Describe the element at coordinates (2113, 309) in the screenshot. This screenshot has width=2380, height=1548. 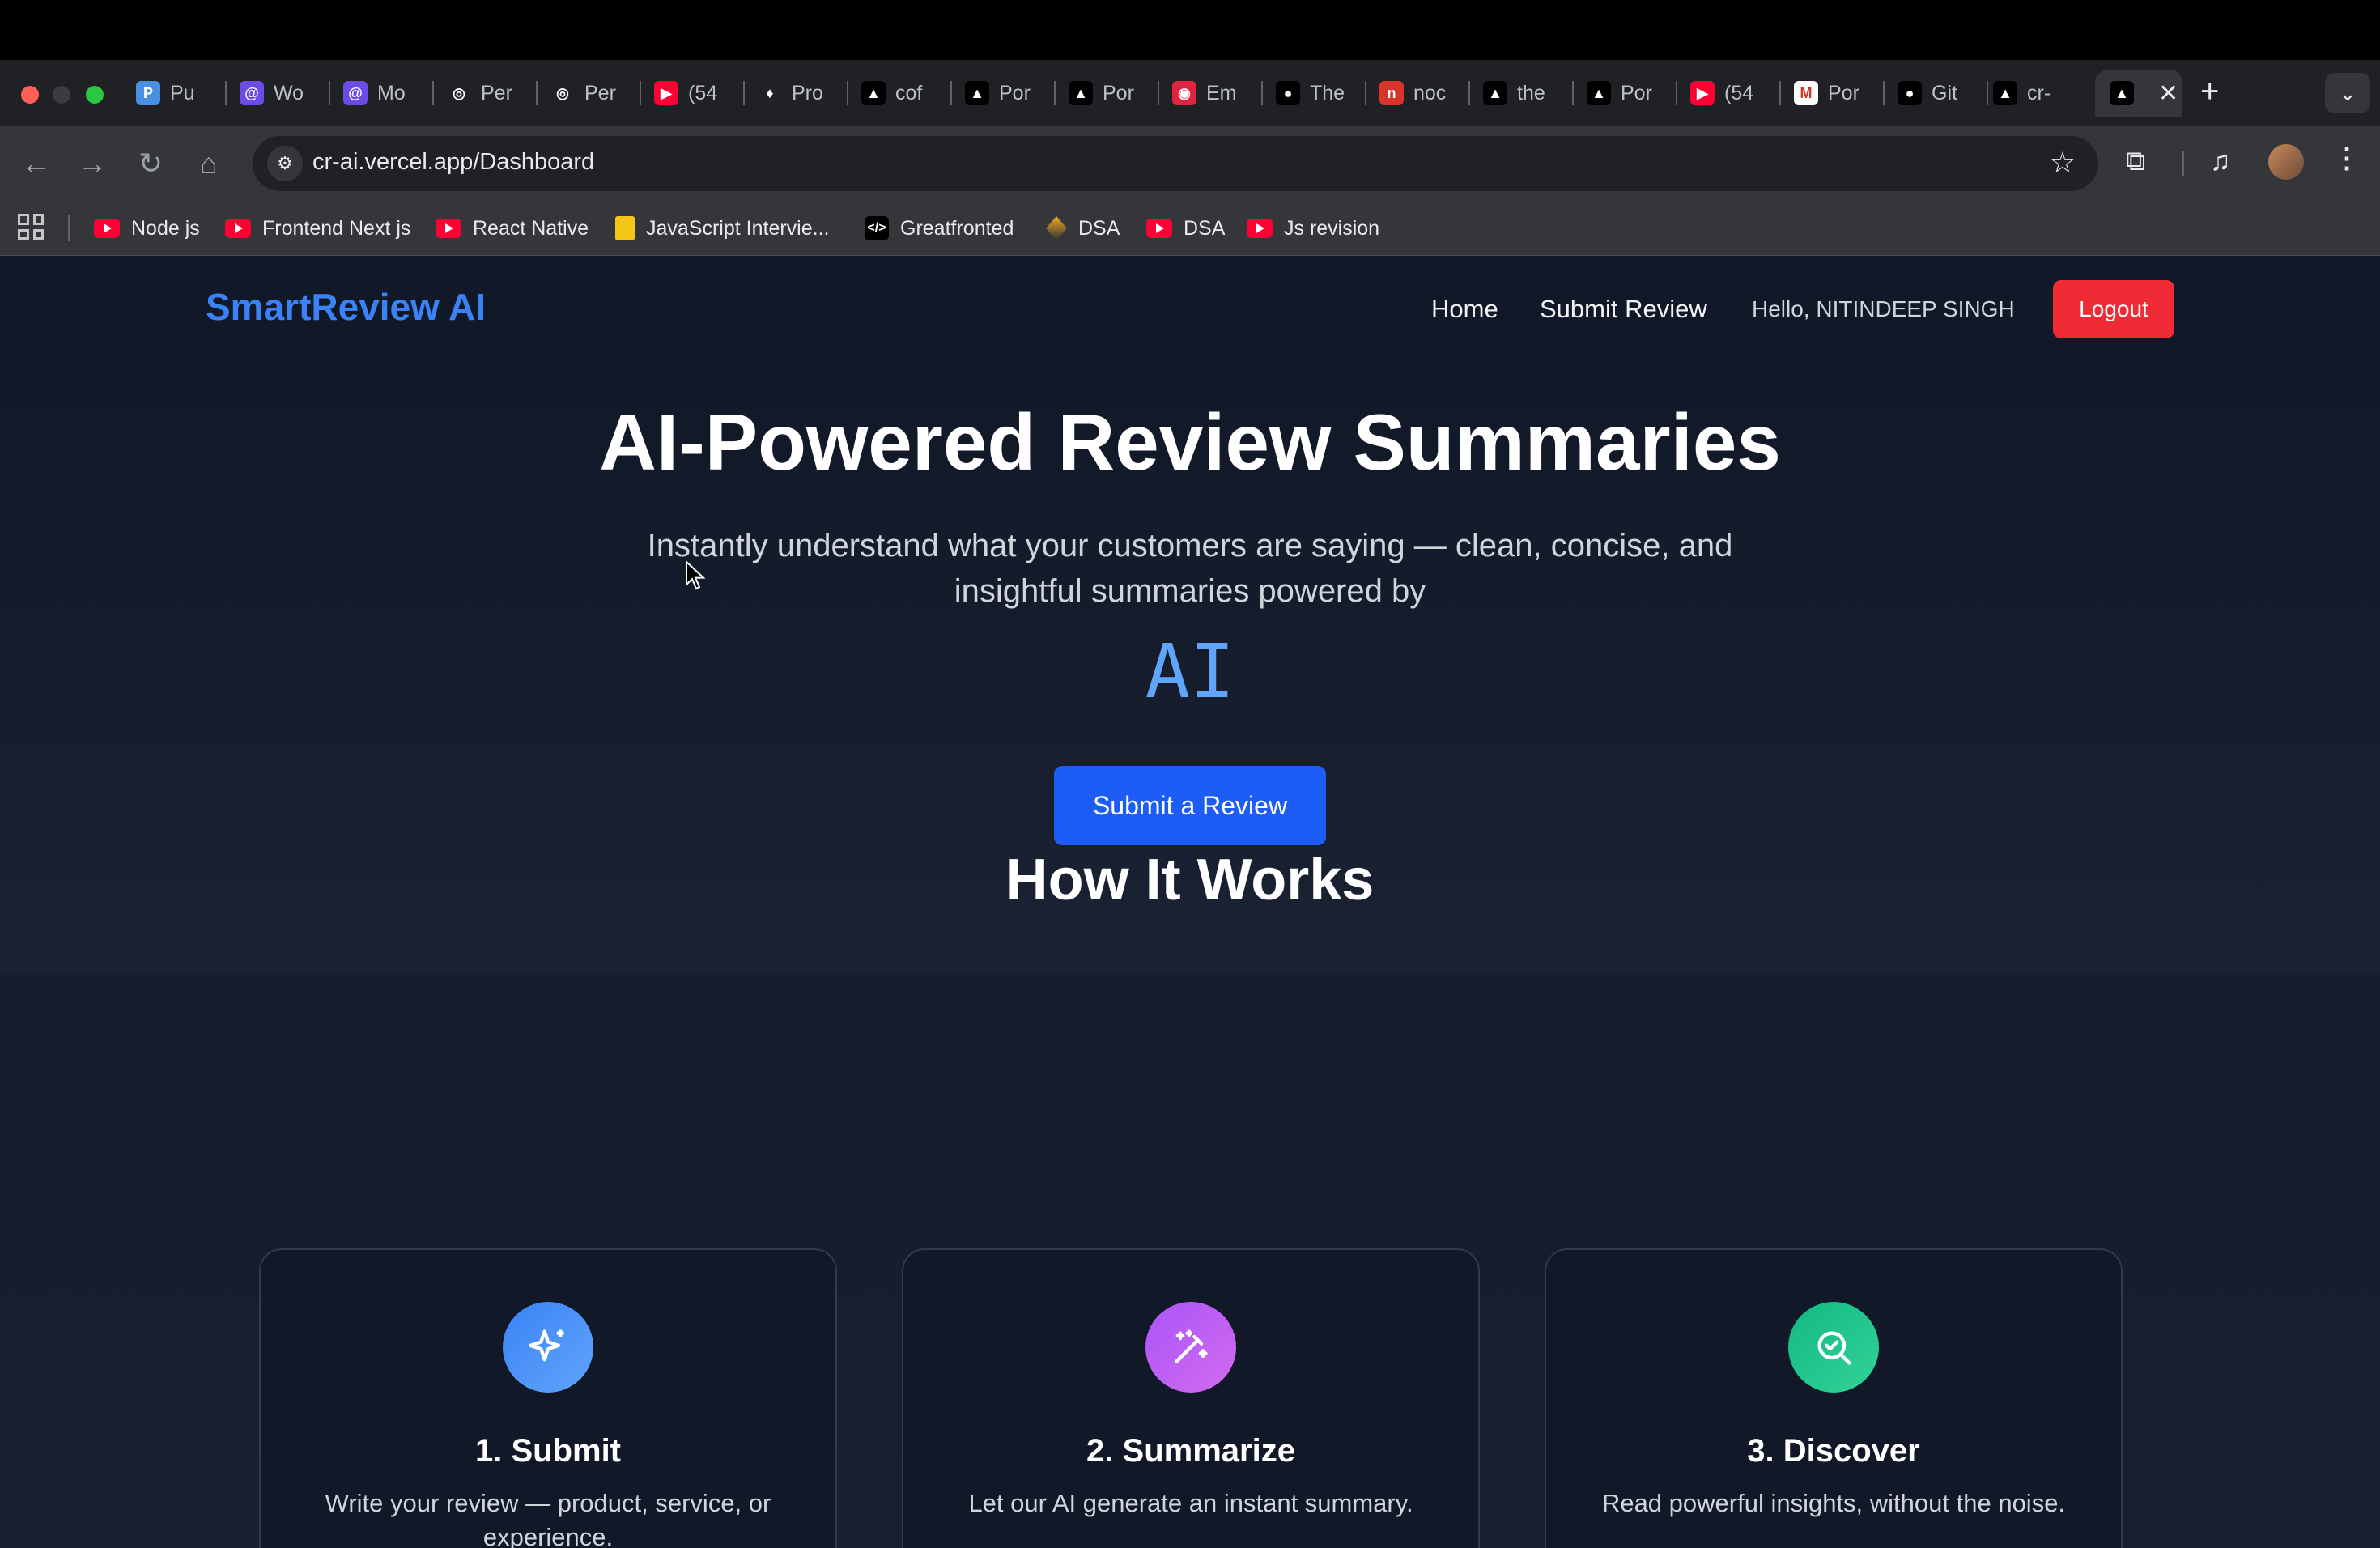
I see `logout-button: Logout` at that location.